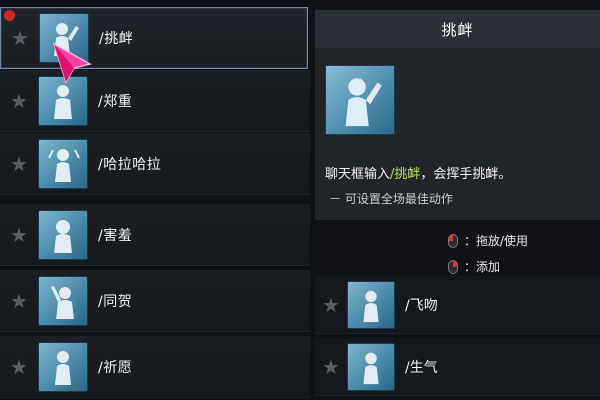  Describe the element at coordinates (360, 100) in the screenshot. I see `taunt-pose-icon` at that location.